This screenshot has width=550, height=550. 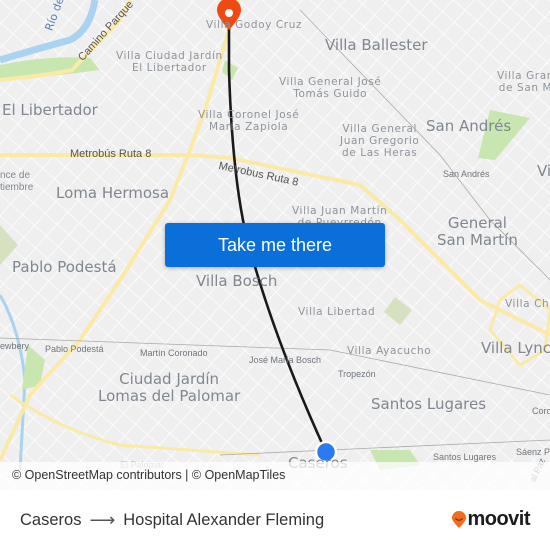 What do you see at coordinates (249, 121) in the screenshot?
I see `map-label: Villa Coronel José María Zapiola` at bounding box center [249, 121].